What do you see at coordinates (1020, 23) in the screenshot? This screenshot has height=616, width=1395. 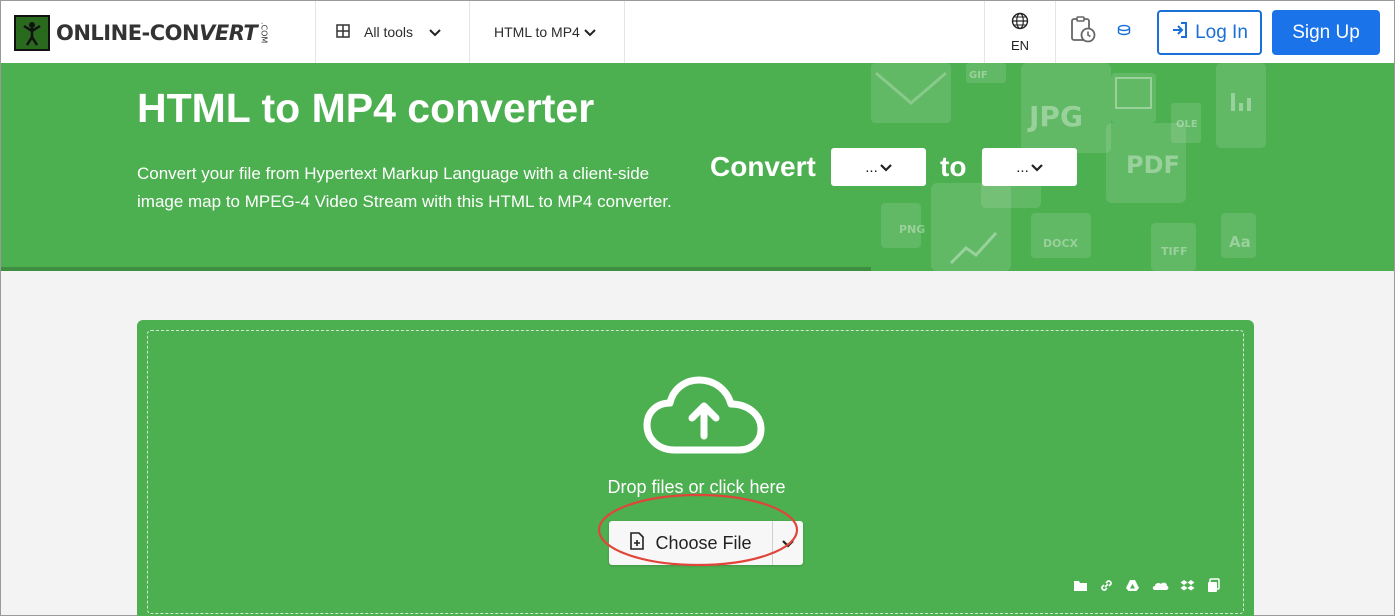 I see `globe-icon` at bounding box center [1020, 23].